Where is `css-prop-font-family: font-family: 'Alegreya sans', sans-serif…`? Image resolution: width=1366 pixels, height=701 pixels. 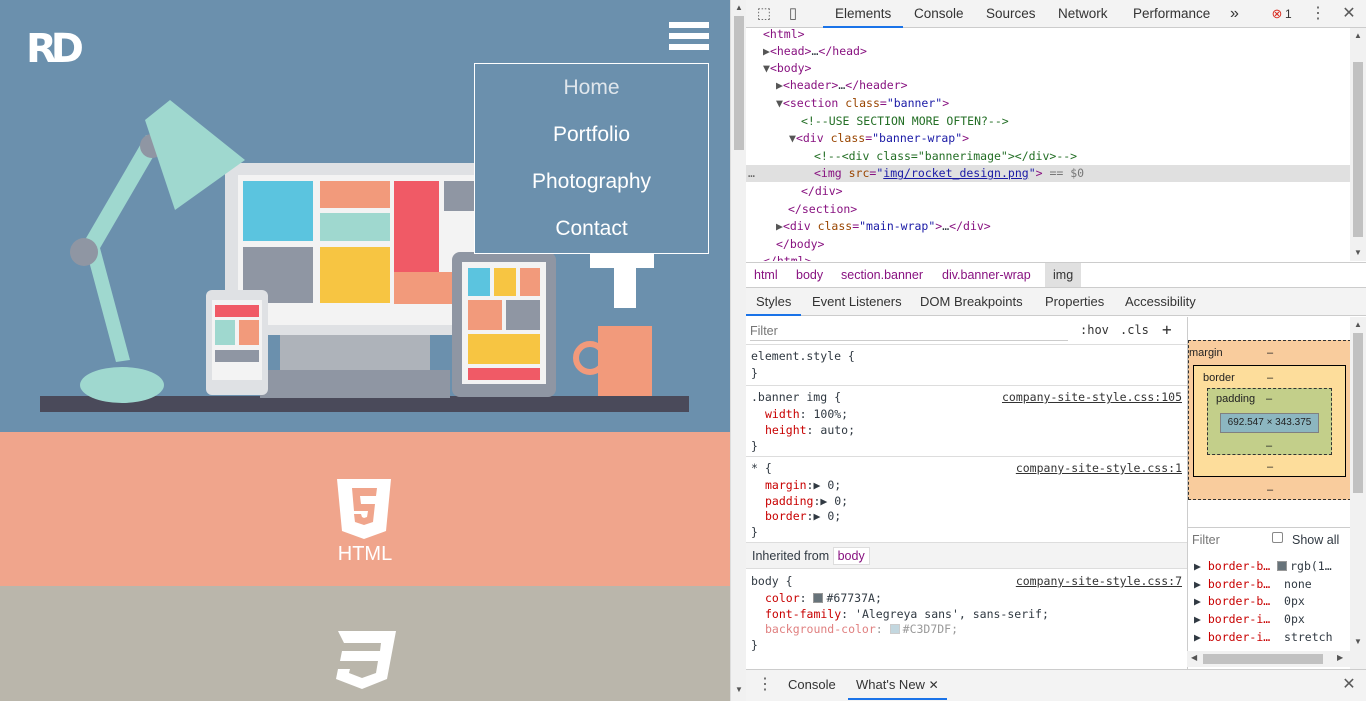 css-prop-font-family: font-family: 'Alegreya sans', sans-serif… is located at coordinates (907, 614).